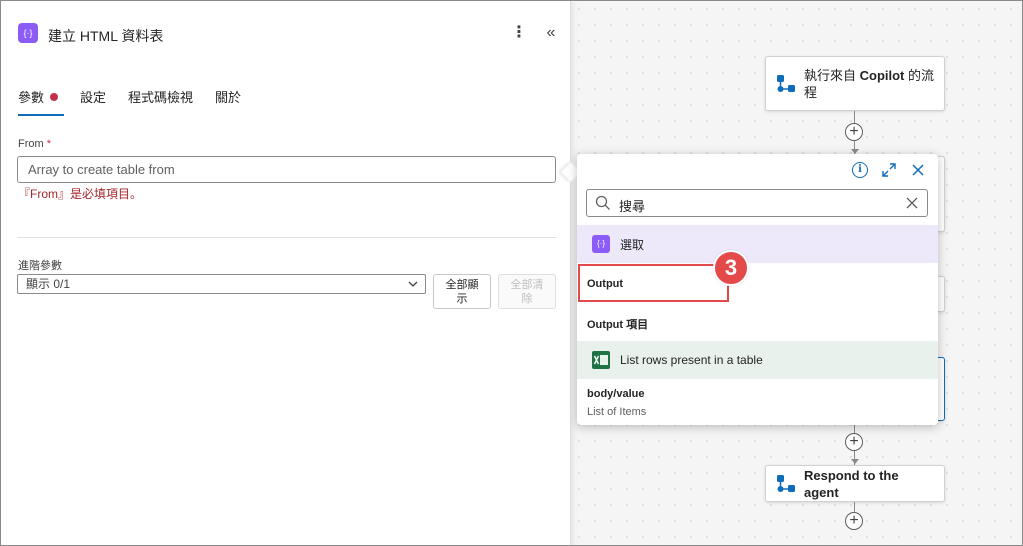 The image size is (1023, 546). I want to click on node-title: Respond to the agent, so click(851, 483).